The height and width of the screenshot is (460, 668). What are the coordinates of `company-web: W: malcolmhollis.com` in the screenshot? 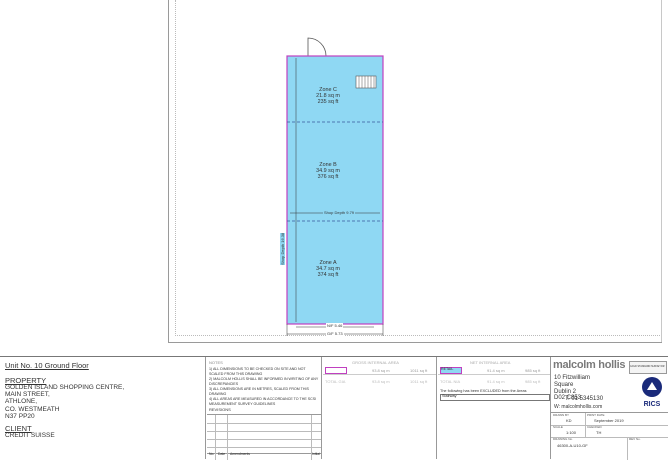 It's located at (578, 407).